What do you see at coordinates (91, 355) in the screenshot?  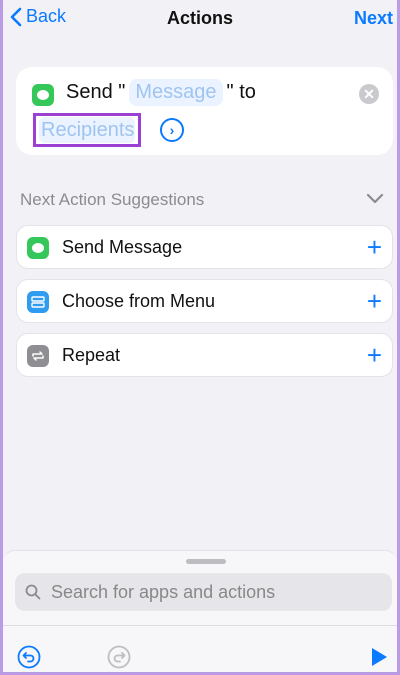 I see `suggestion-label: Repeat` at bounding box center [91, 355].